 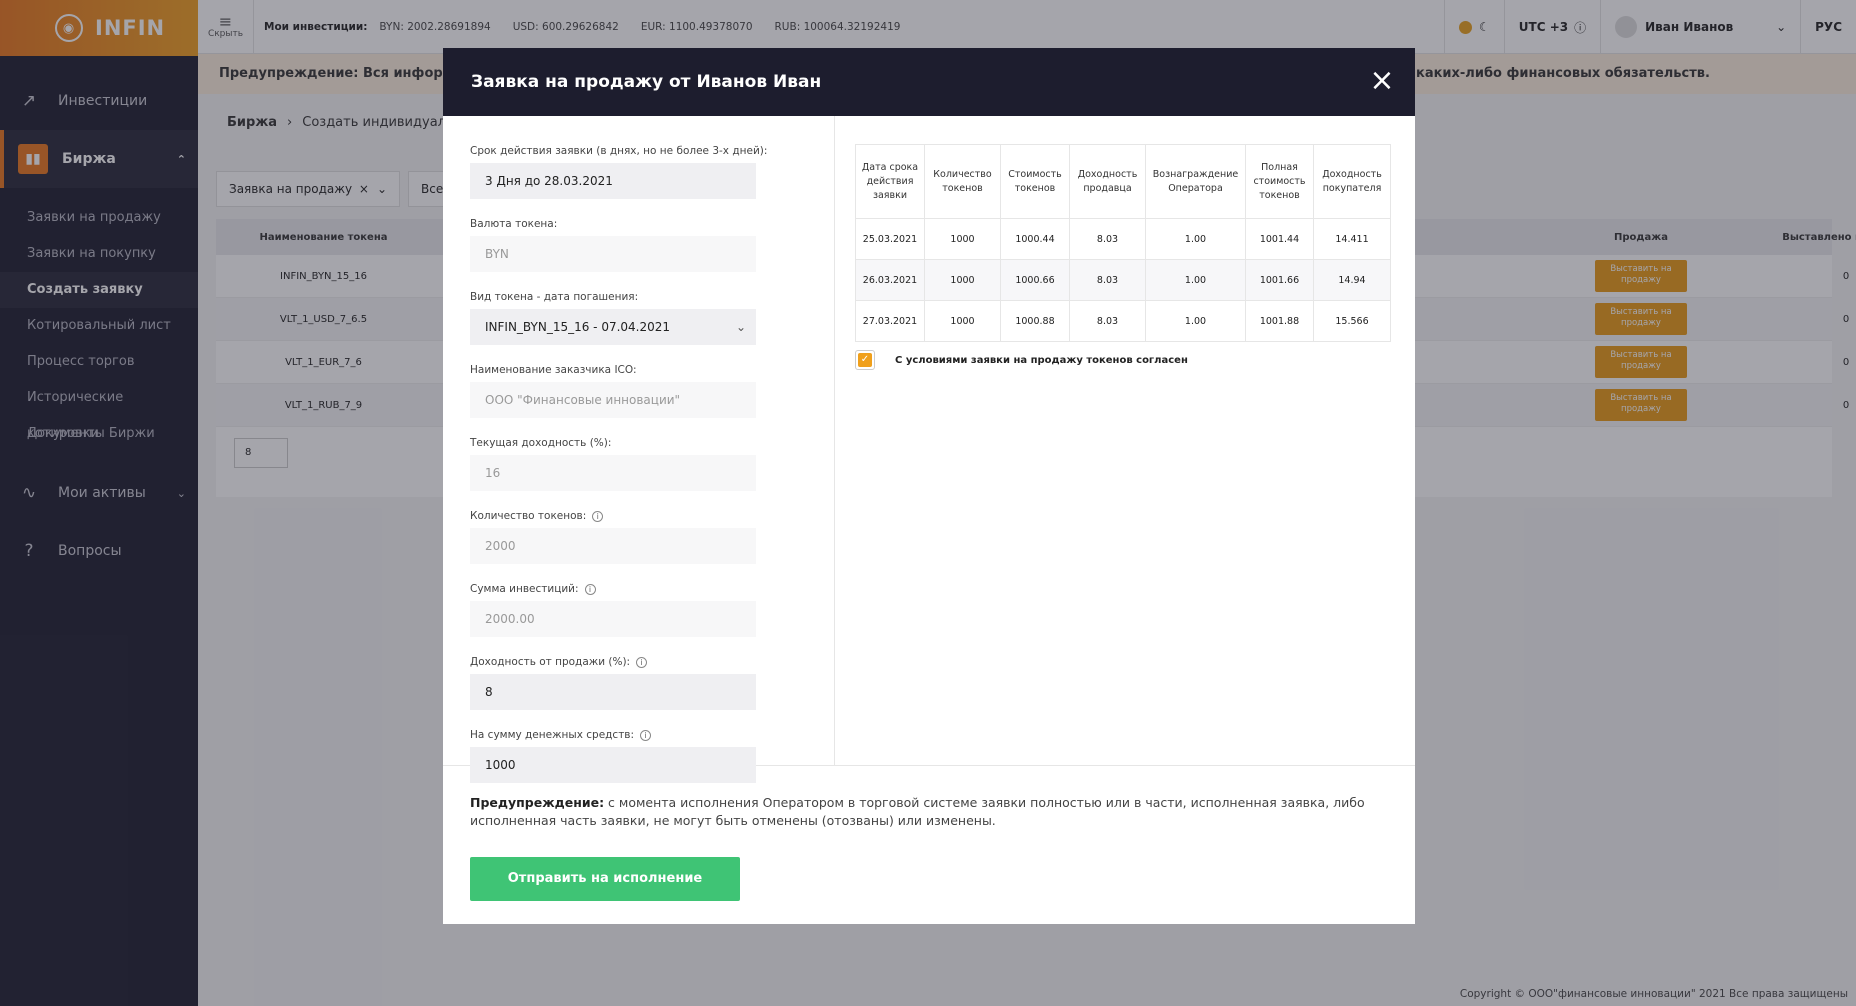 I want to click on field-currency: Валюта токена: BYN, so click(x=652, y=244).